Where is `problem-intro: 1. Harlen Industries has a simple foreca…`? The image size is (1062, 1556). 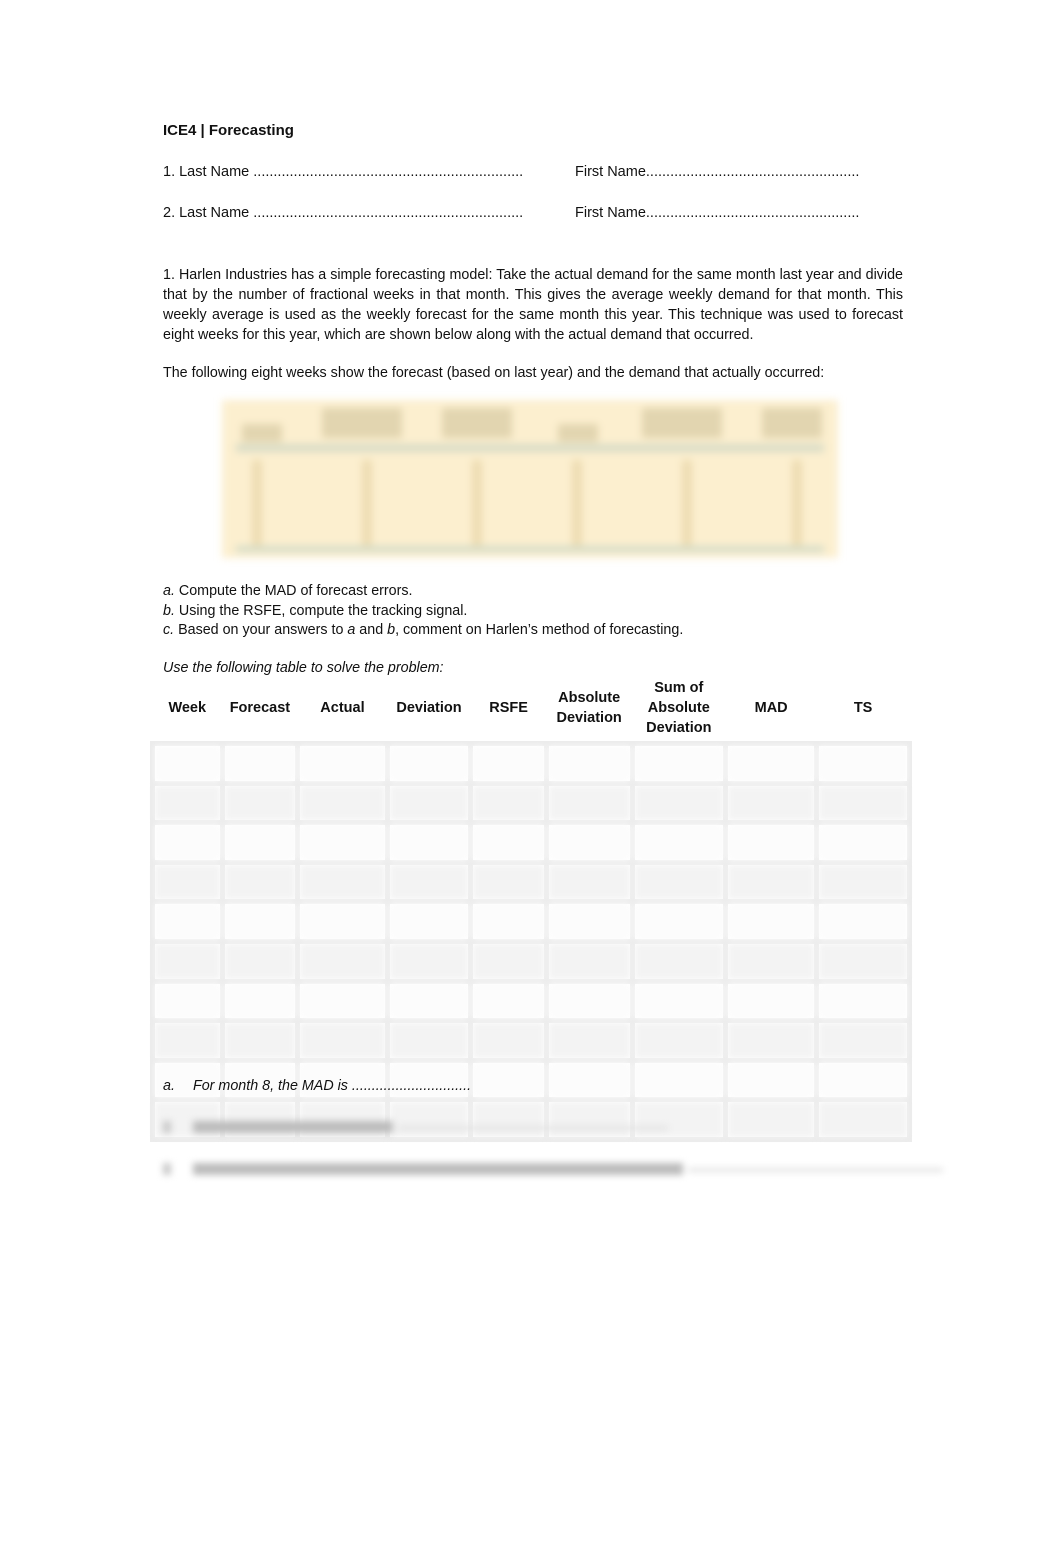 problem-intro: 1. Harlen Industries has a simple foreca… is located at coordinates (533, 305).